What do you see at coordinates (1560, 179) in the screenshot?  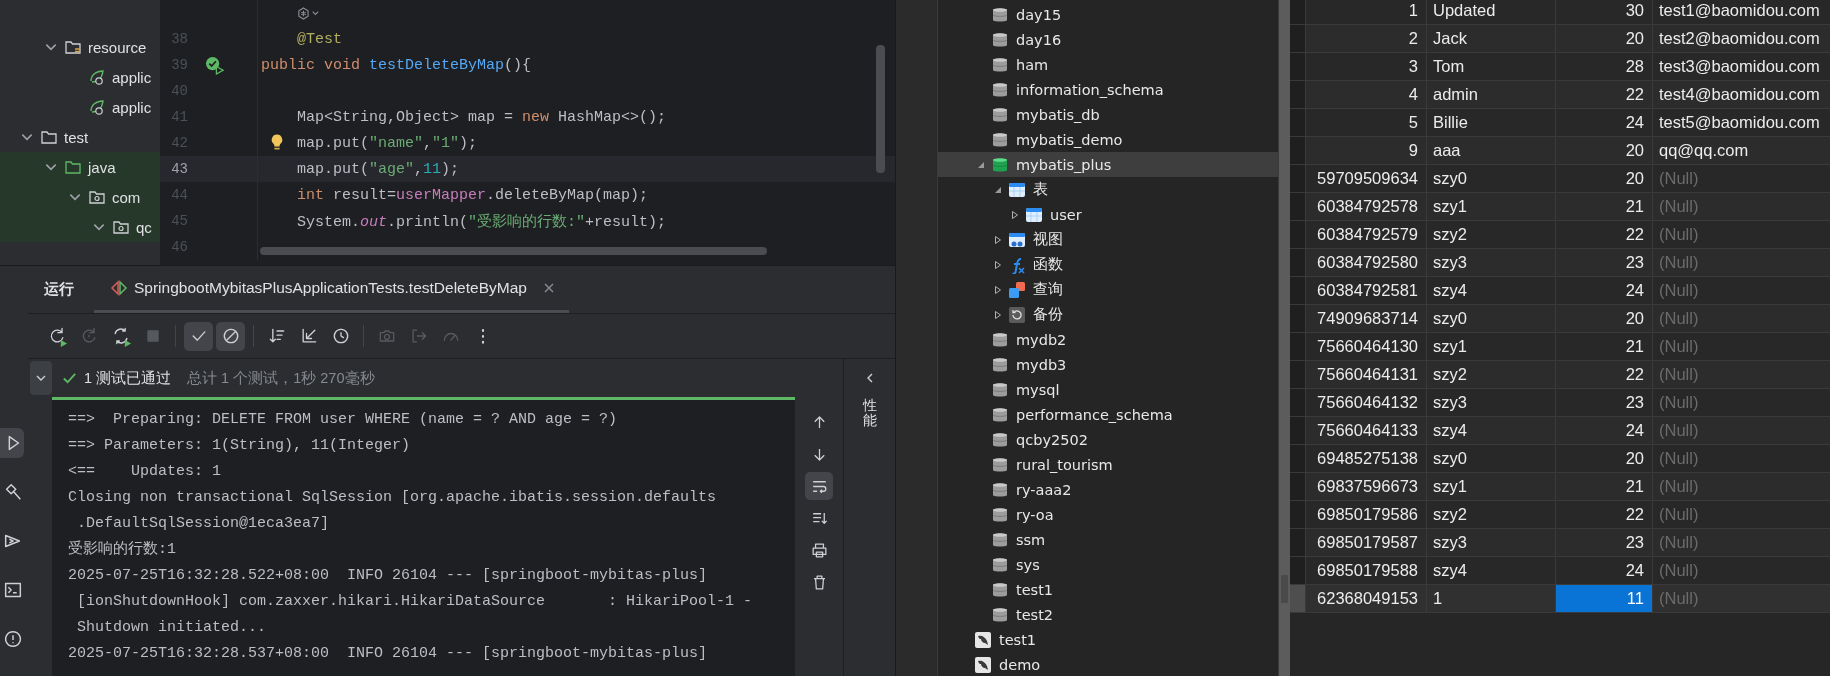 I see `table-row: 59709509634 szy0 20 (Null)` at bounding box center [1560, 179].